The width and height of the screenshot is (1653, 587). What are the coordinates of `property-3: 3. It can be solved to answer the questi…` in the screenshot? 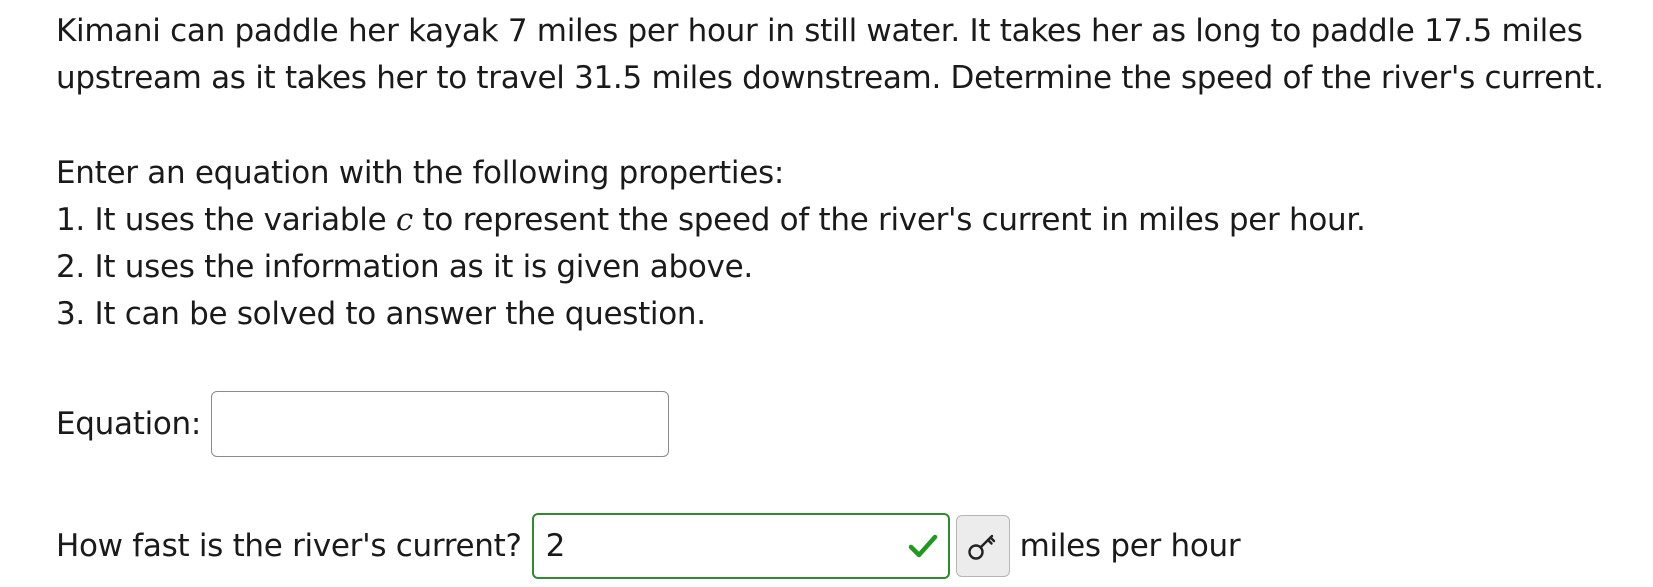 It's located at (381, 314).